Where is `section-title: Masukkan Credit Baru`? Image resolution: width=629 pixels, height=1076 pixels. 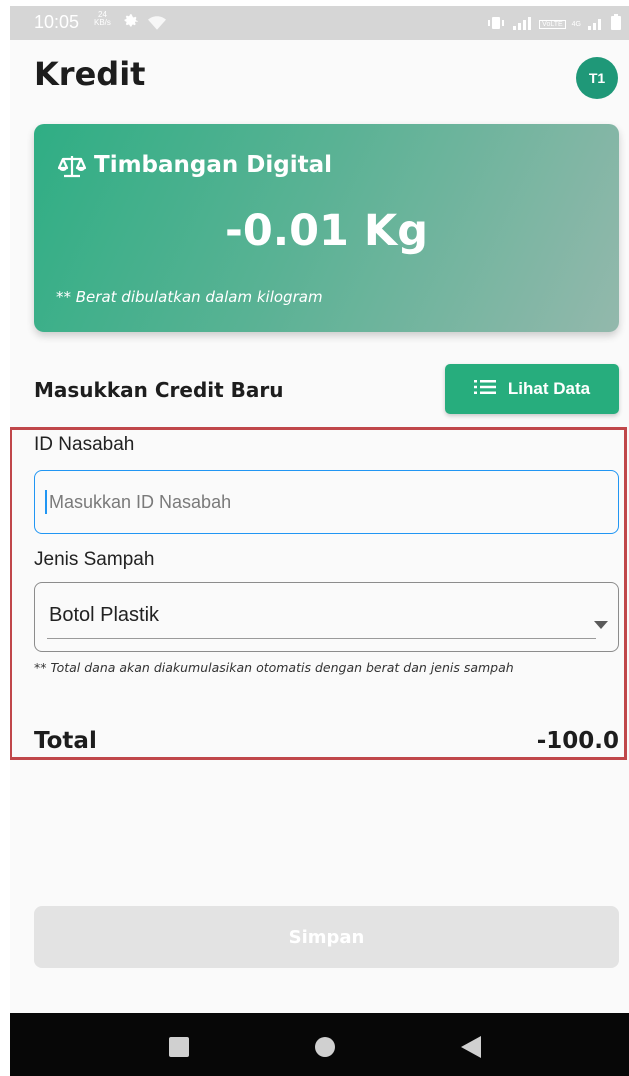
section-title: Masukkan Credit Baru is located at coordinates (159, 390).